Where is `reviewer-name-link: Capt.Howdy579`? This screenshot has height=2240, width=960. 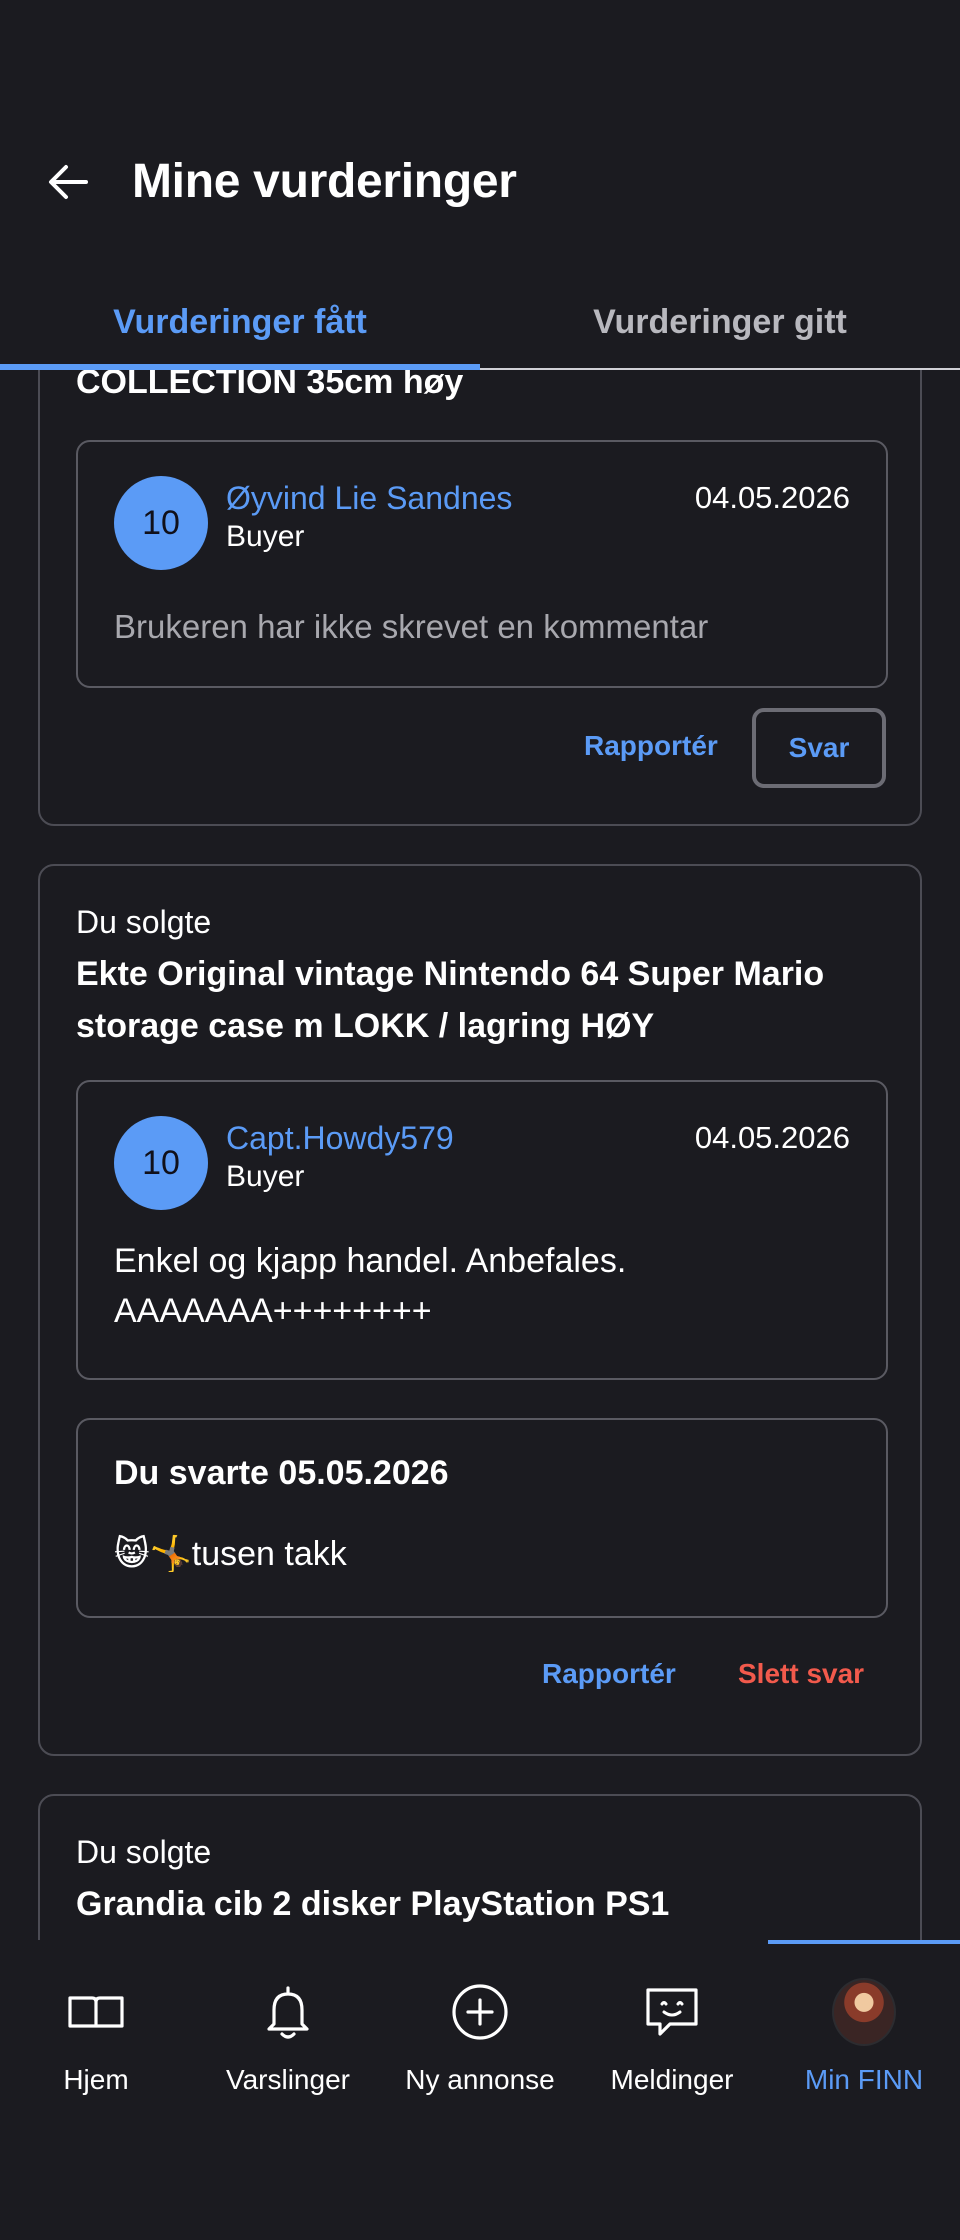 reviewer-name-link: Capt.Howdy579 is located at coordinates (340, 1138).